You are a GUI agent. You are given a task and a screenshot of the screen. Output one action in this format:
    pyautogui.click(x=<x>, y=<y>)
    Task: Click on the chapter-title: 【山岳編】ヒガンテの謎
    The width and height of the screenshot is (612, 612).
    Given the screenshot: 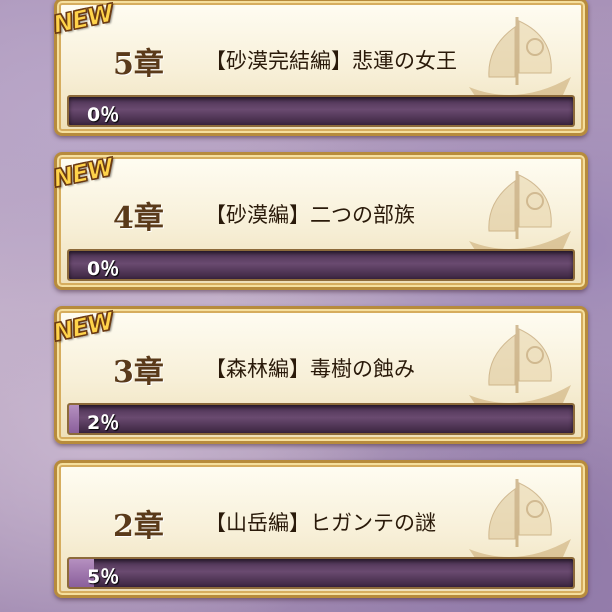 What is the action you would take?
    pyautogui.click(x=320, y=523)
    